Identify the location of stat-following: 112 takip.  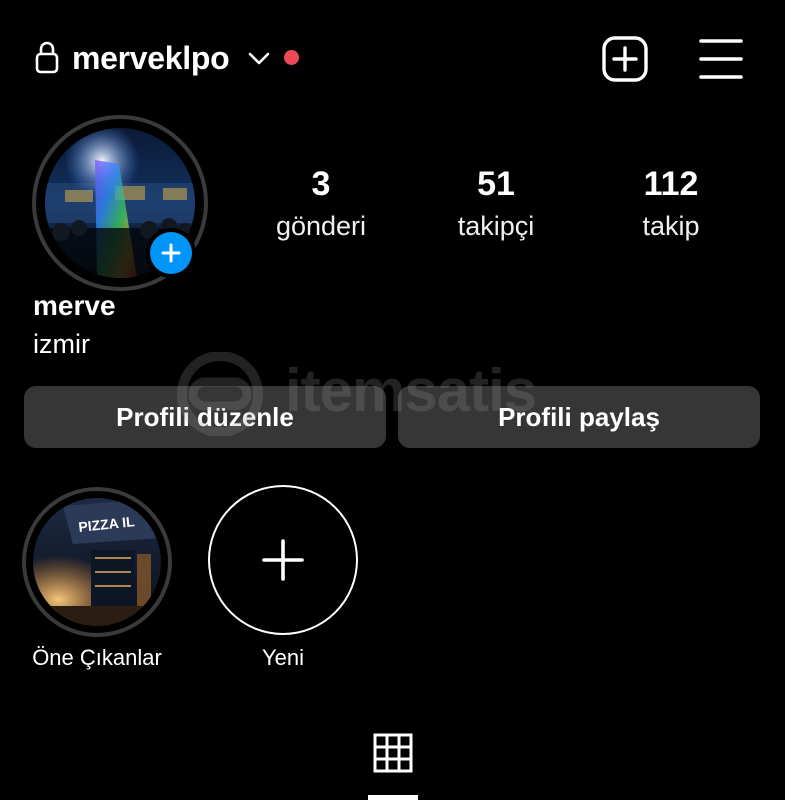
(671, 204).